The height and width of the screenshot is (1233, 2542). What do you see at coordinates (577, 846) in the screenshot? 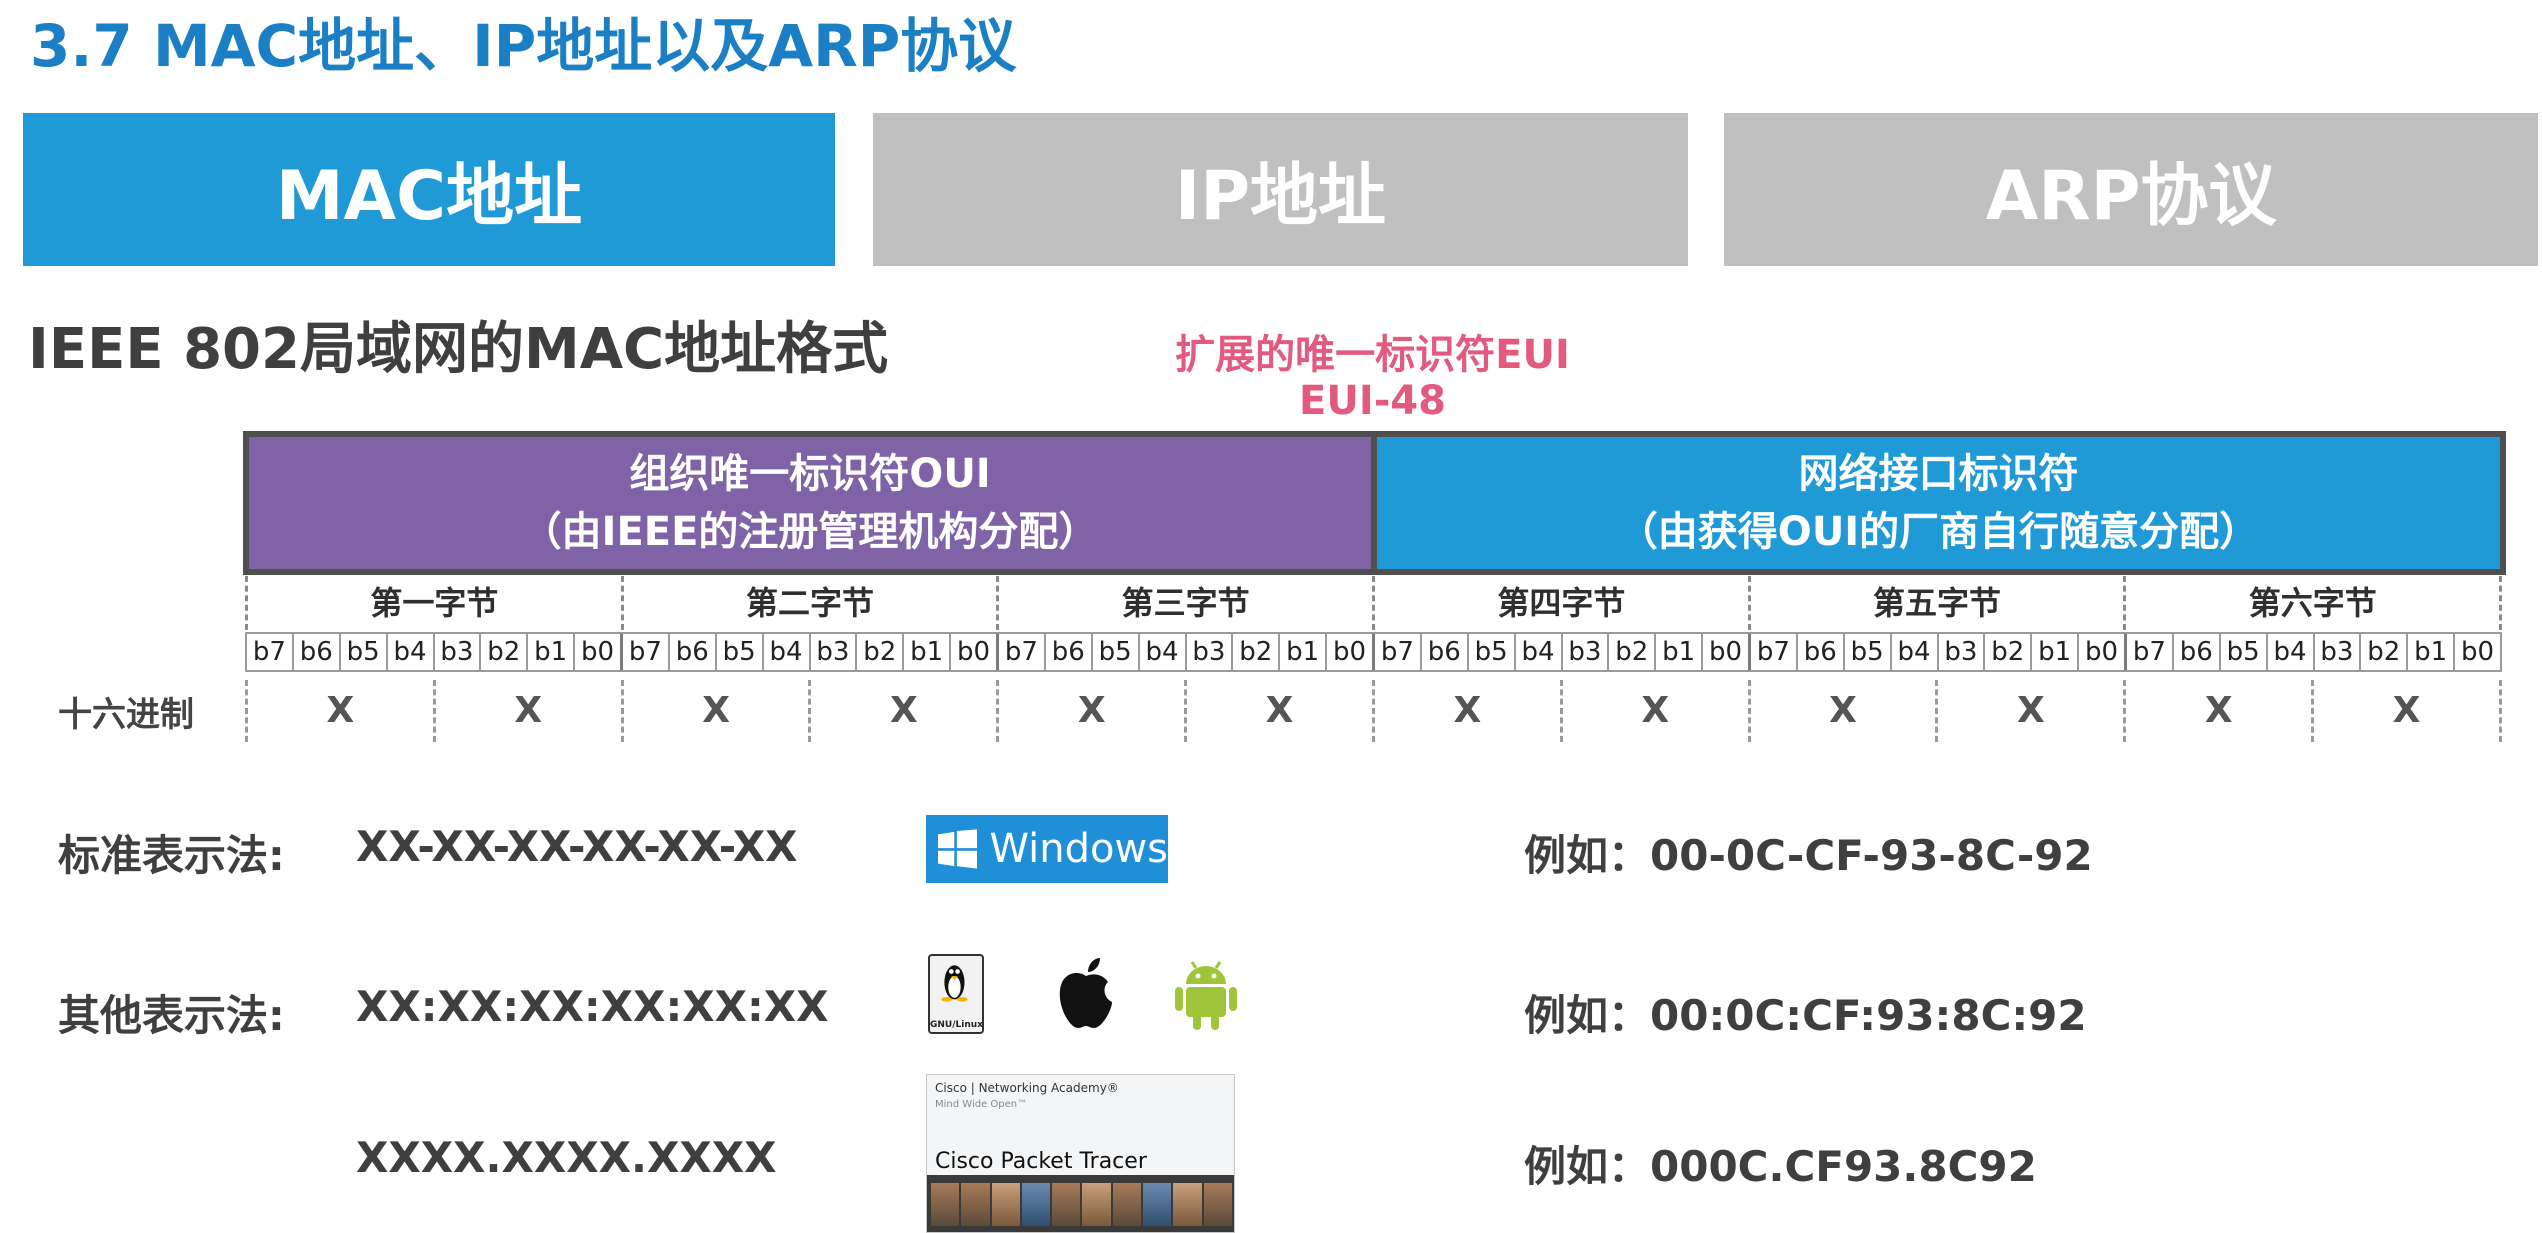
I see `standard-notation-format: XX-XX-XX-XX-XX-XX` at bounding box center [577, 846].